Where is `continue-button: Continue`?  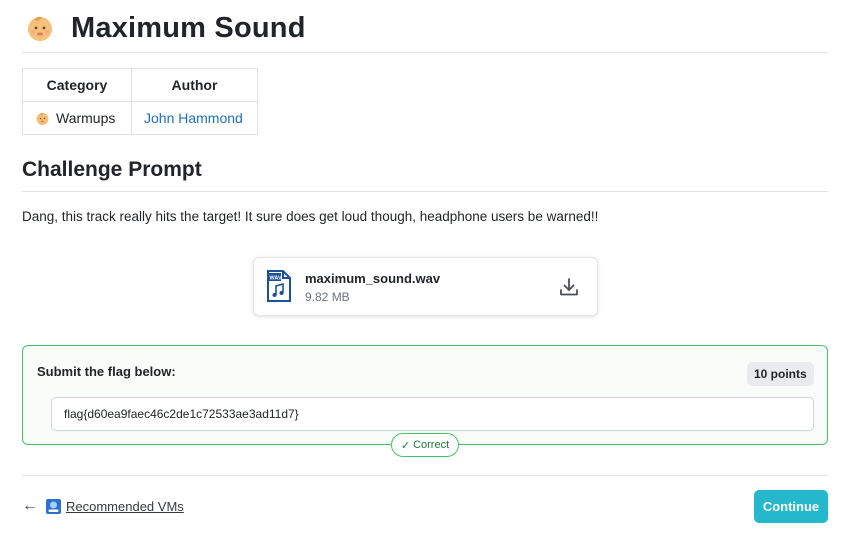
continue-button: Continue is located at coordinates (791, 506).